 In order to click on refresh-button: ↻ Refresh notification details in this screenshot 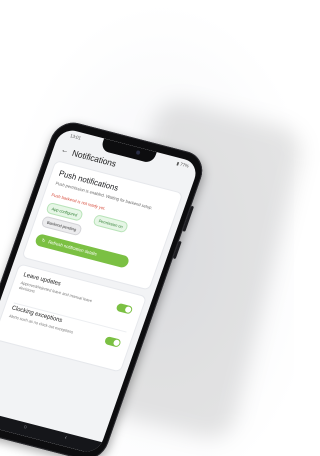, I will do `click(82, 251)`.